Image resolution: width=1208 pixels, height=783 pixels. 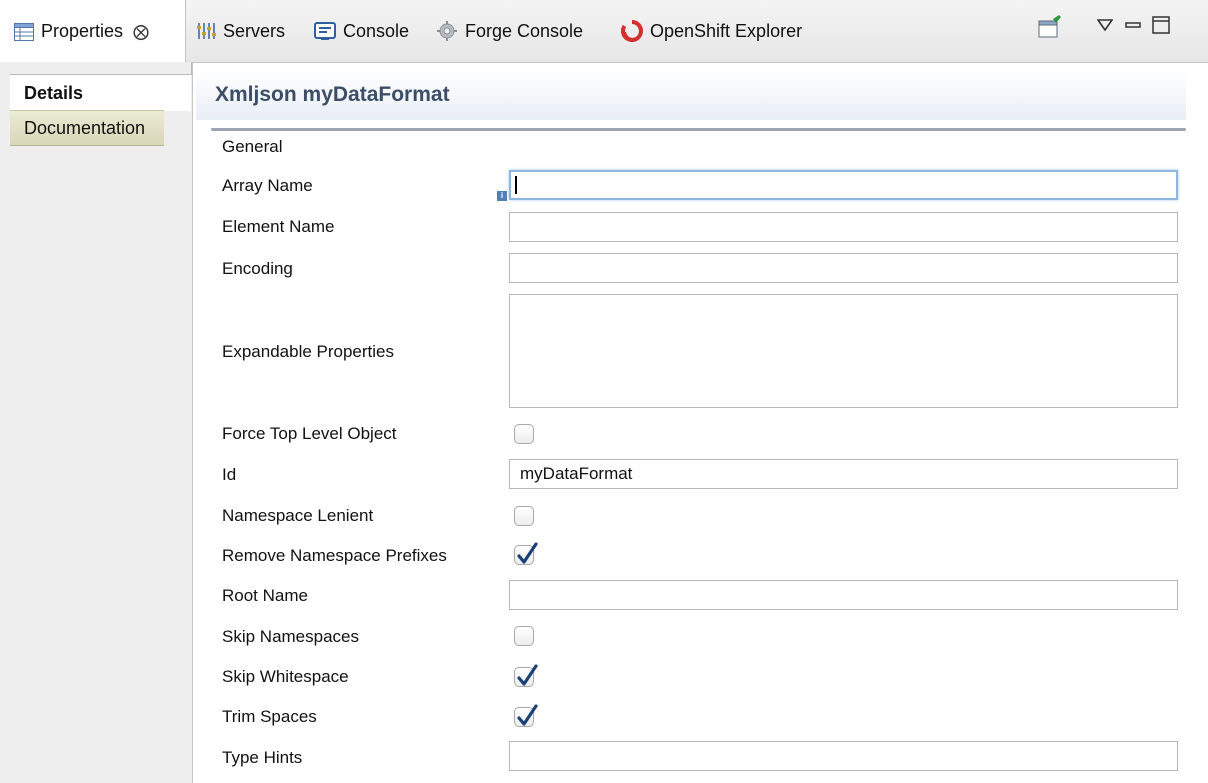 I want to click on trim-spaces-label: Trim Spaces, so click(x=269, y=716).